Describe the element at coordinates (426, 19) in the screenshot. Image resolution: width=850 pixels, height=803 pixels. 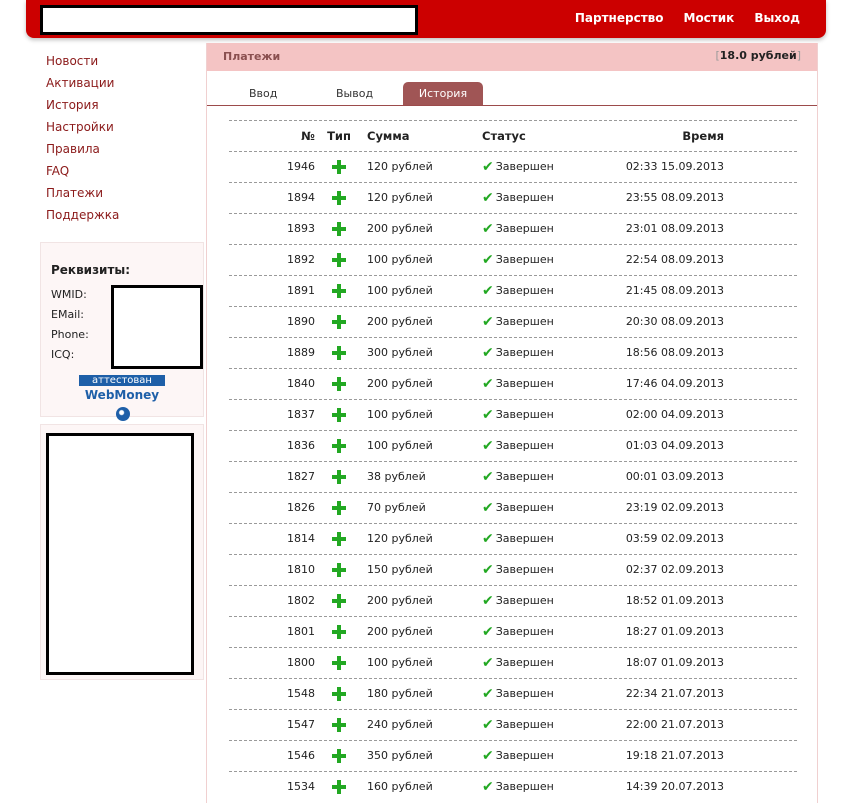
I see `top-bar: Партнерство Мостик Выход` at that location.